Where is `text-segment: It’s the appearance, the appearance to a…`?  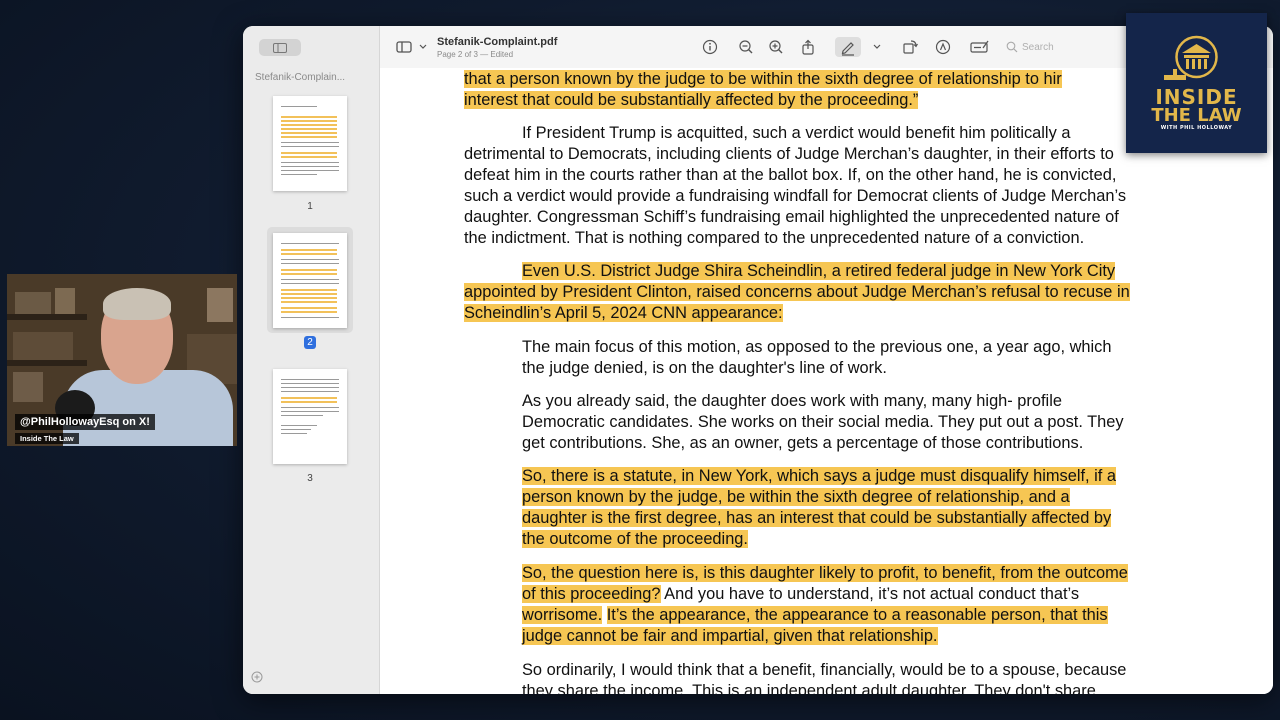
text-segment: It’s the appearance, the appearance to a… is located at coordinates (857, 614).